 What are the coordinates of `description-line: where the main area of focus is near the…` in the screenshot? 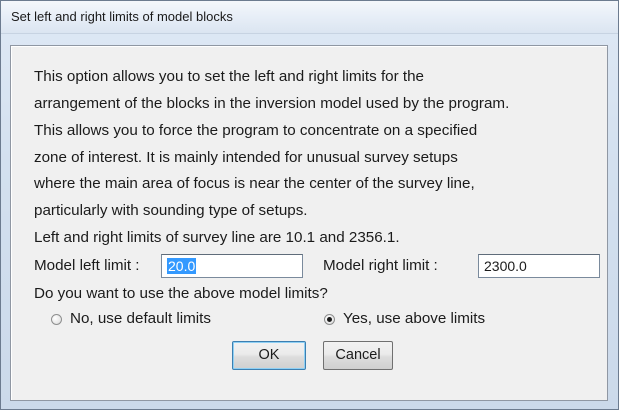 It's located at (254, 183).